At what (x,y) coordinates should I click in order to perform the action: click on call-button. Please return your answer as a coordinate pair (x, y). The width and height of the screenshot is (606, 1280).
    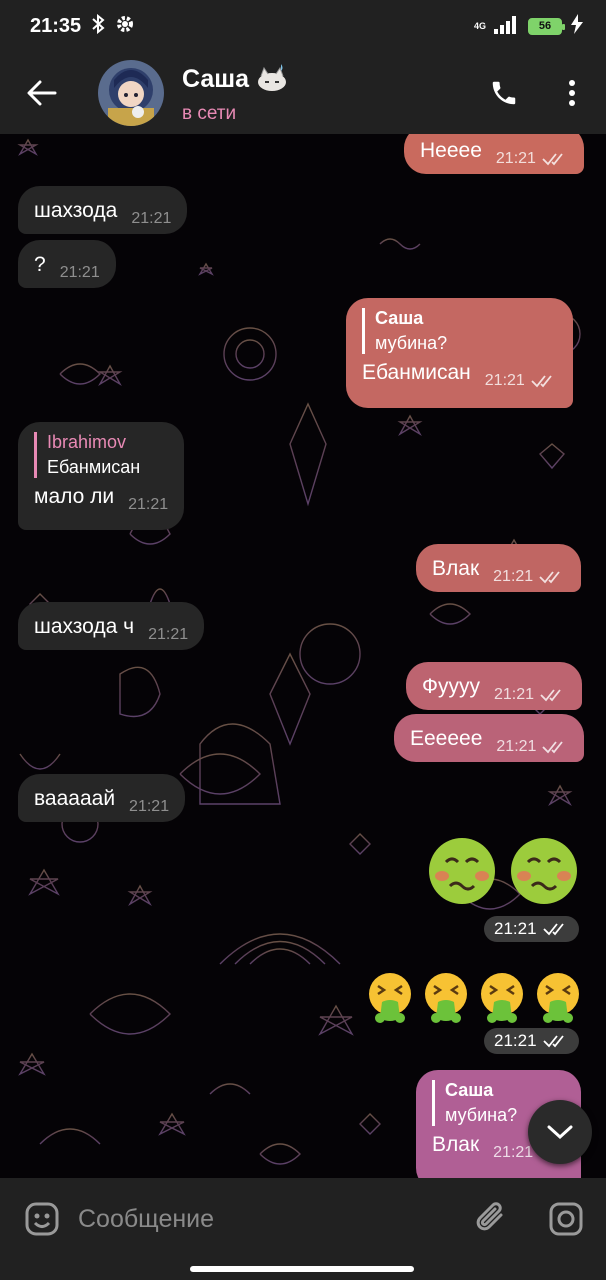
    Looking at the image, I should click on (504, 93).